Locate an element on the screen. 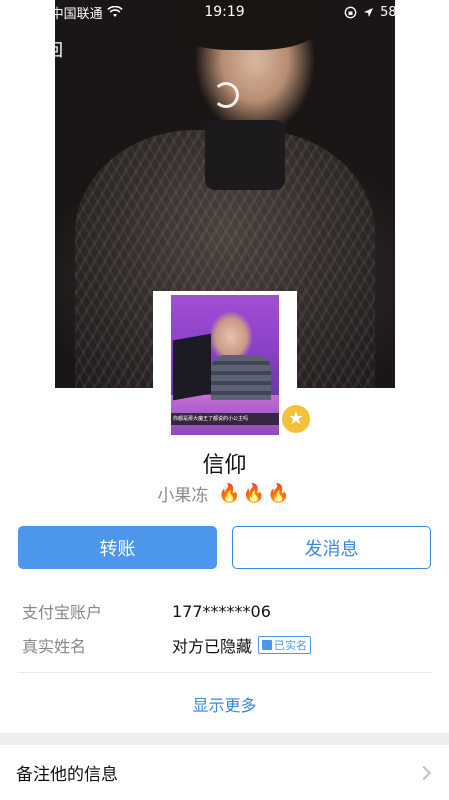 The height and width of the screenshot is (800, 449). id-card-icon is located at coordinates (267, 645).